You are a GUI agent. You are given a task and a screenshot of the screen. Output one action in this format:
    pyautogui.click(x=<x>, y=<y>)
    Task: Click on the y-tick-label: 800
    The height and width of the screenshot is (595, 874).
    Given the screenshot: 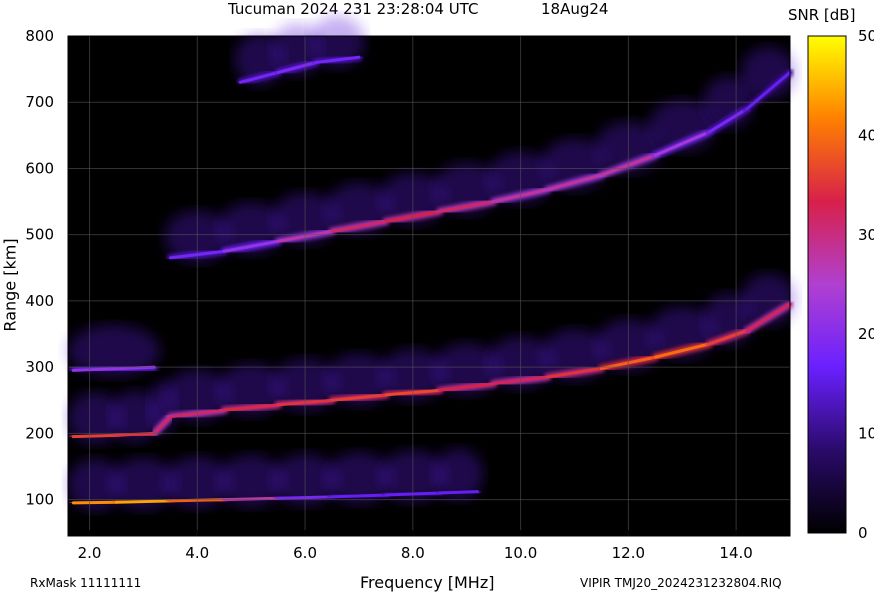 What is the action you would take?
    pyautogui.click(x=39, y=36)
    